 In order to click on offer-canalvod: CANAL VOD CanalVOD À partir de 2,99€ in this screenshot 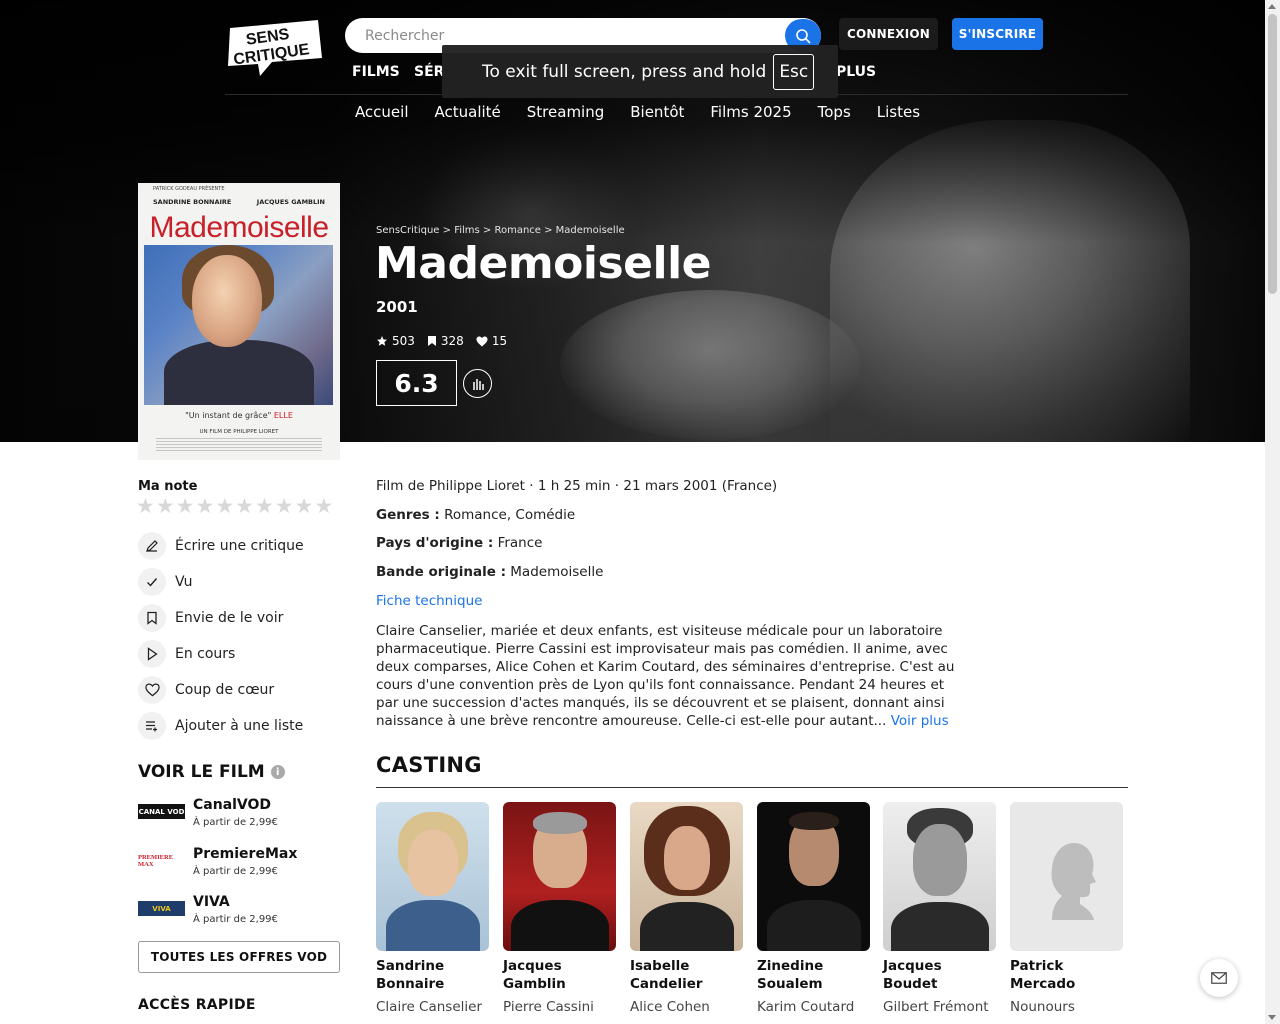, I will do `click(239, 818)`.